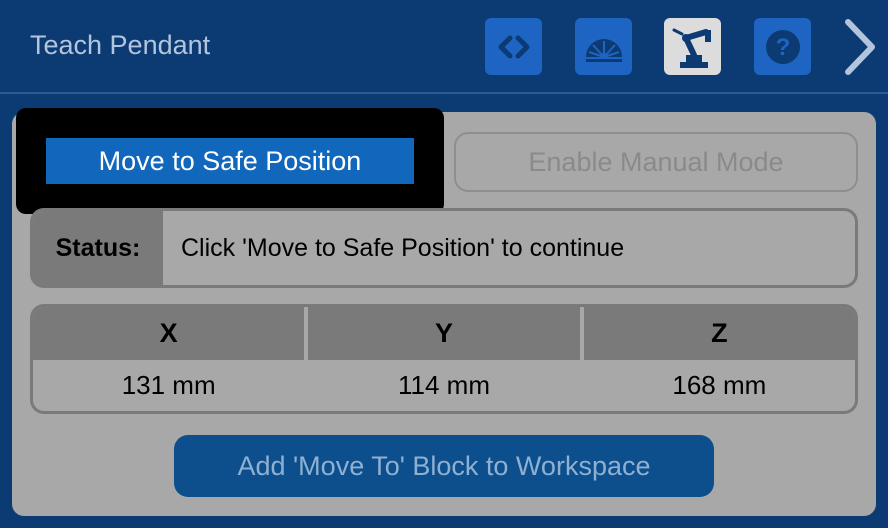 The width and height of the screenshot is (888, 528). I want to click on coord-header: X, so click(169, 333).